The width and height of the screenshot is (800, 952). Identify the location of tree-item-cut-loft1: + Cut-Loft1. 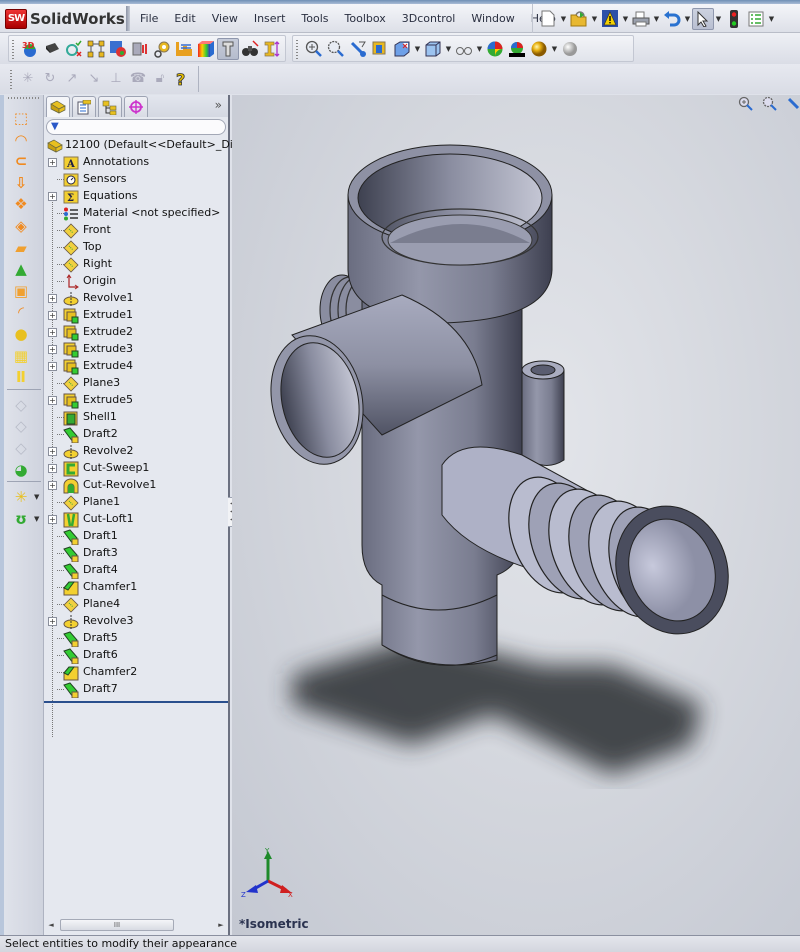
(136, 519).